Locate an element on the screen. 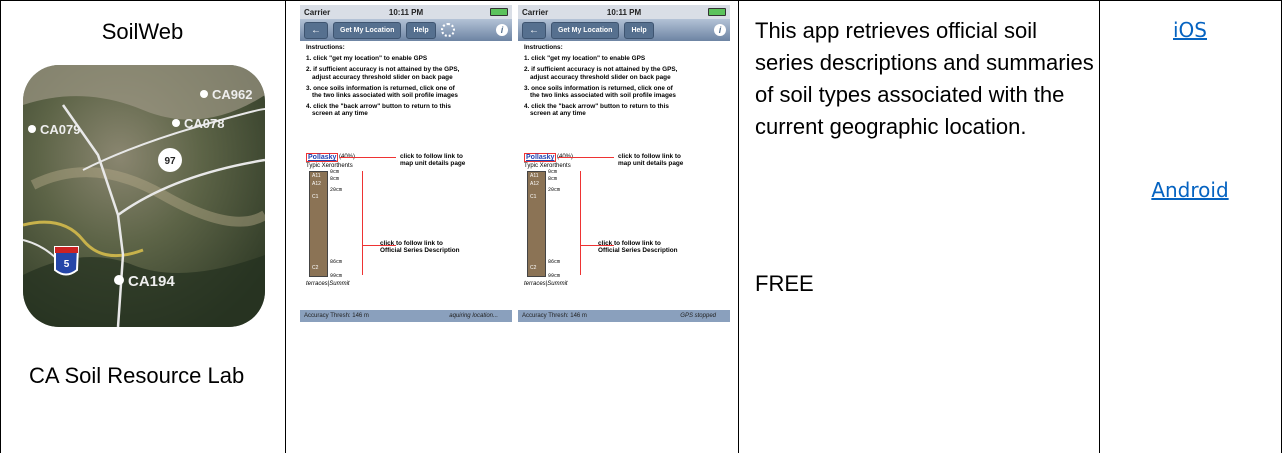 This screenshot has height=453, width=1282. ios-link: iOS is located at coordinates (1190, 30).